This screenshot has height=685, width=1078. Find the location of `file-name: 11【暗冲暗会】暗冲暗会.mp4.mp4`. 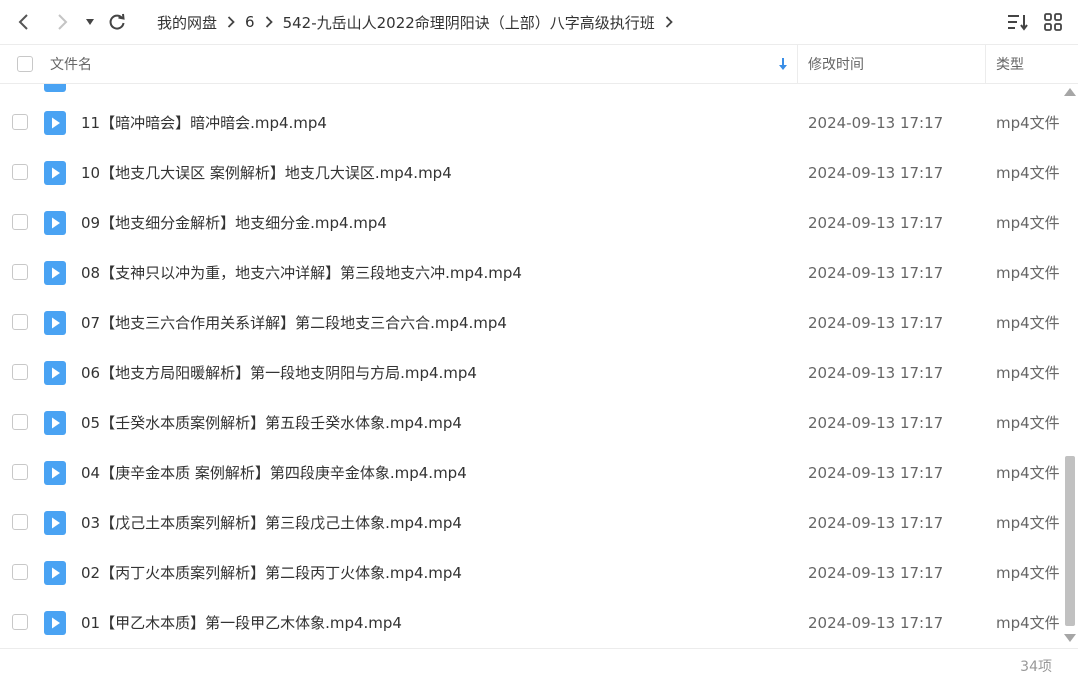

file-name: 11【暗冲暗会】暗冲暗会.mp4.mp4 is located at coordinates (204, 123).